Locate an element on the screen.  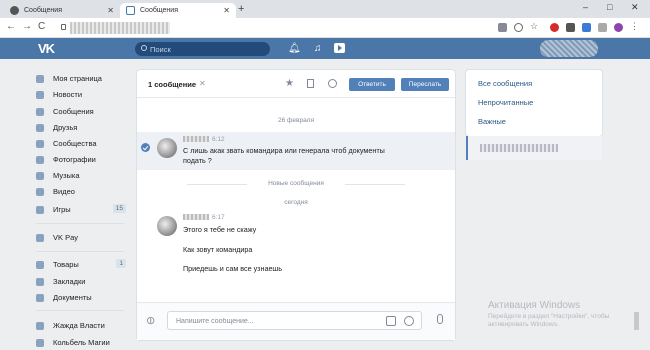
activation-line: активировать Windows. is located at coordinates (523, 324).